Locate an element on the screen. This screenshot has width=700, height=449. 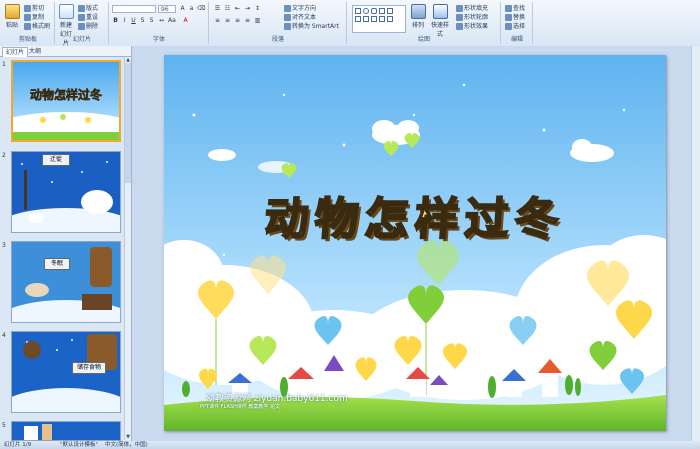
shrink-font-icon: a is located at coordinates (191, 8).